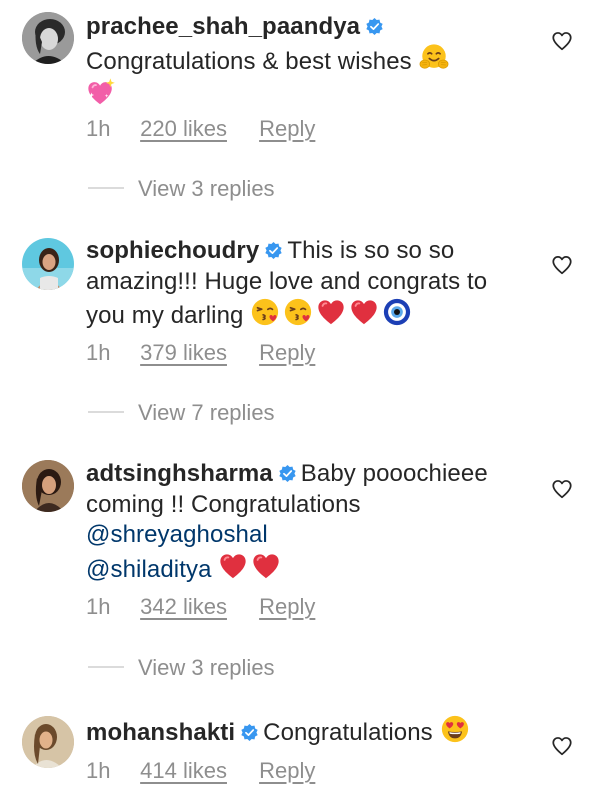 This screenshot has width=596, height=800. Describe the element at coordinates (434, 58) in the screenshot. I see `hugging-face-icon` at that location.